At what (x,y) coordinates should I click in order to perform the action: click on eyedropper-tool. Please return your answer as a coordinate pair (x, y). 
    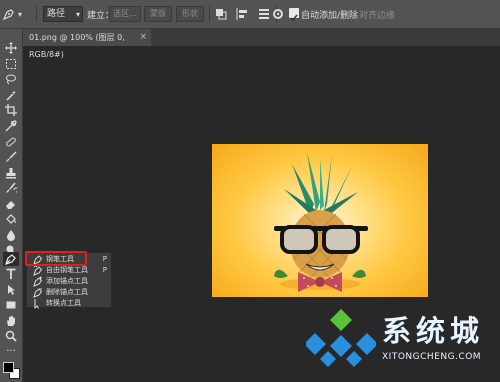
    Looking at the image, I should click on (11, 126).